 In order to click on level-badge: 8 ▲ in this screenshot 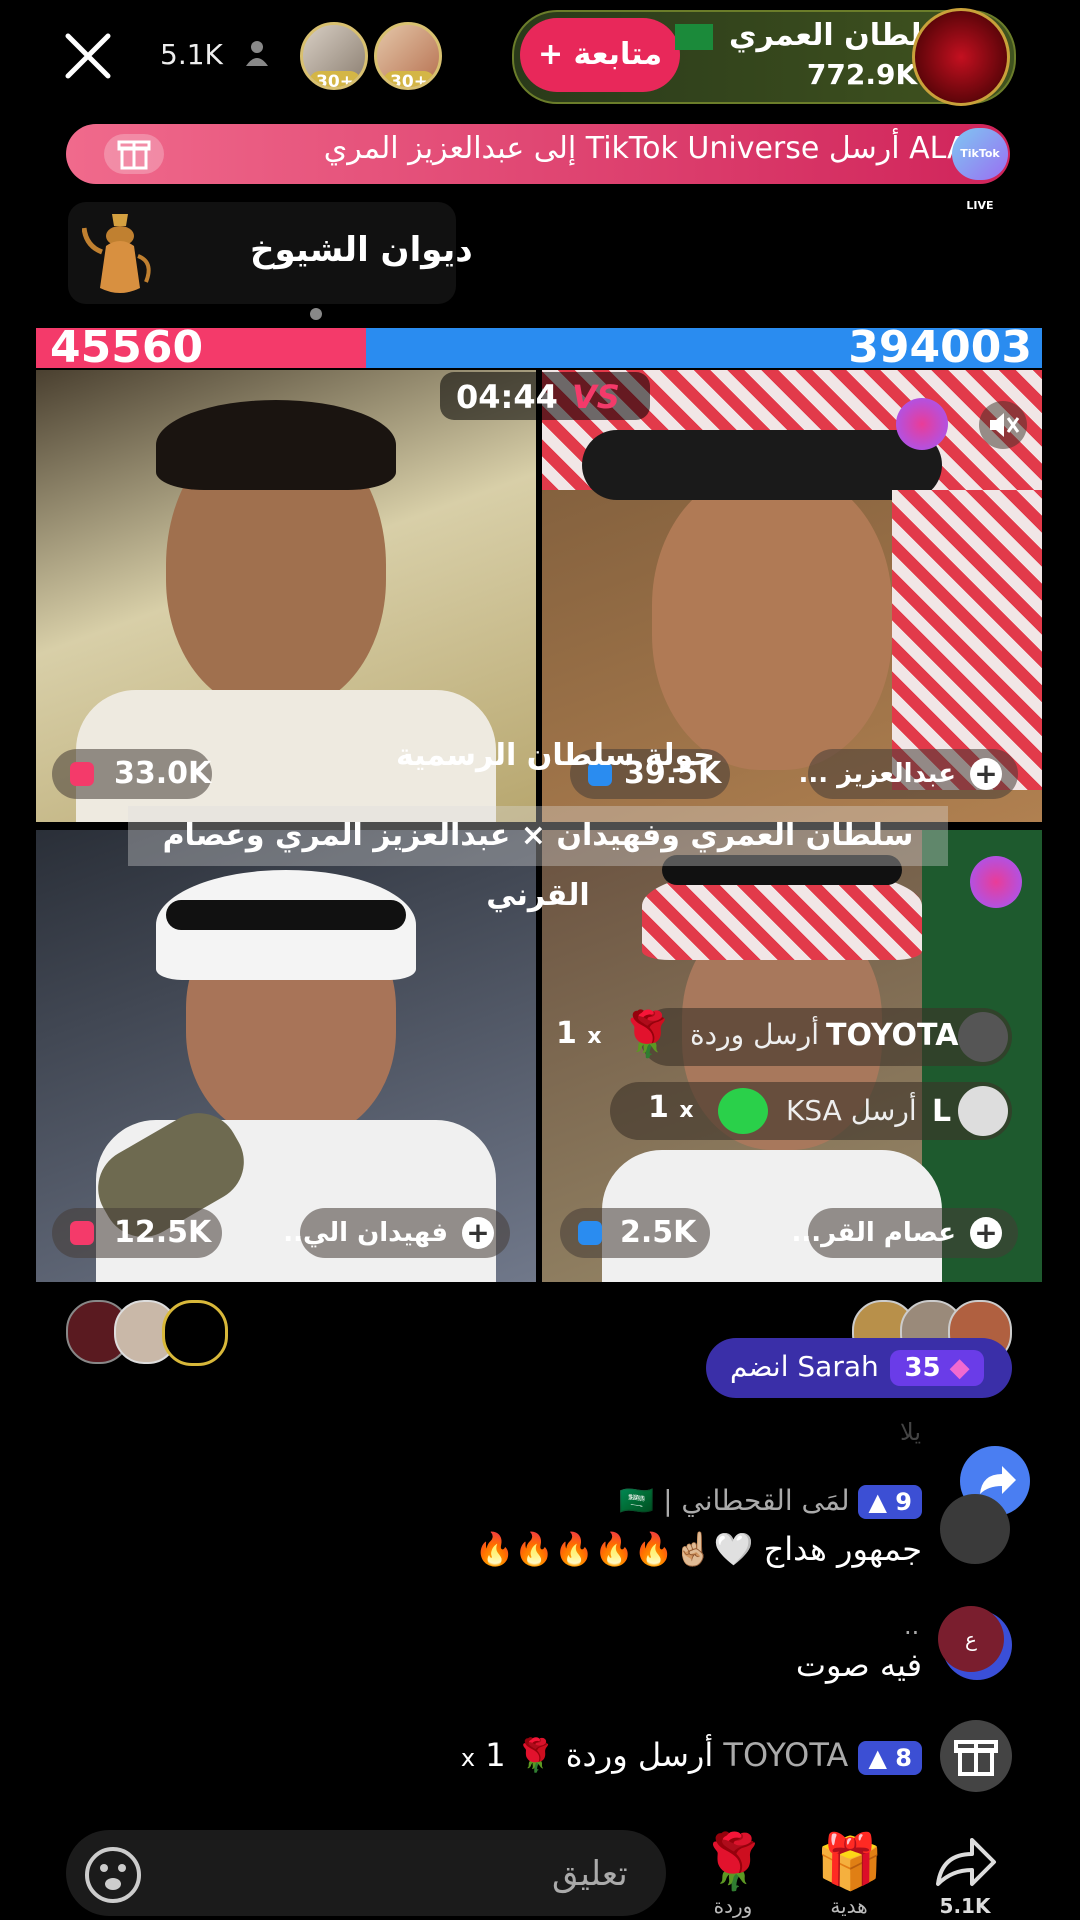, I will do `click(890, 1758)`.